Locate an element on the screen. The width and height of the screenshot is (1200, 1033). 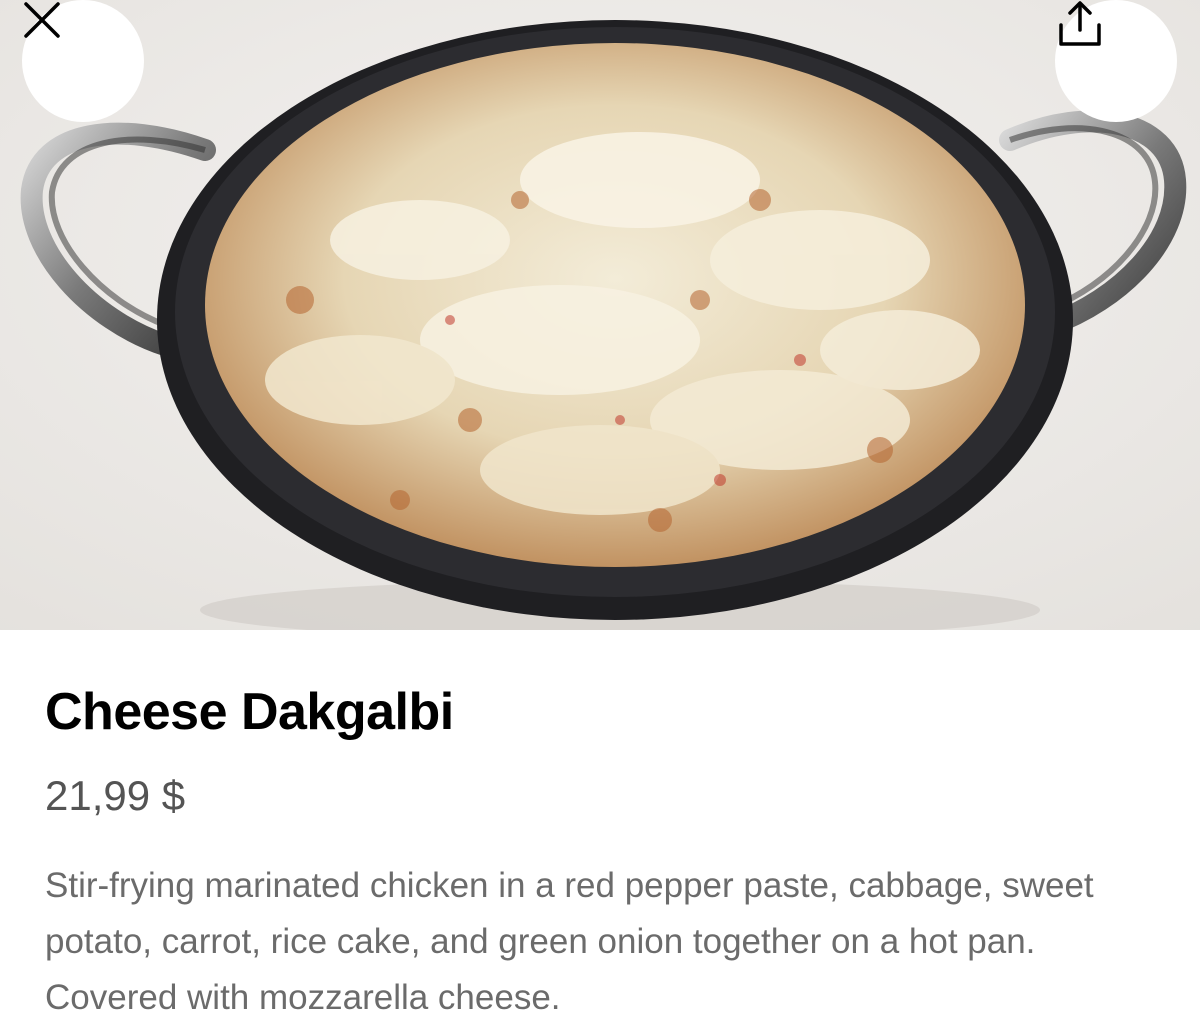
close-icon is located at coordinates (42, 20).